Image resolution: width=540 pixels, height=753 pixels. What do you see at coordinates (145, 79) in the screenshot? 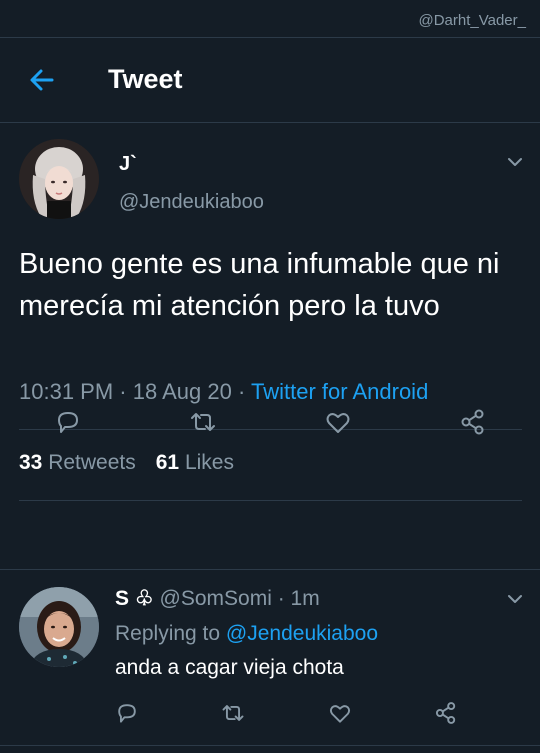
I see `page-title: Tweet` at bounding box center [145, 79].